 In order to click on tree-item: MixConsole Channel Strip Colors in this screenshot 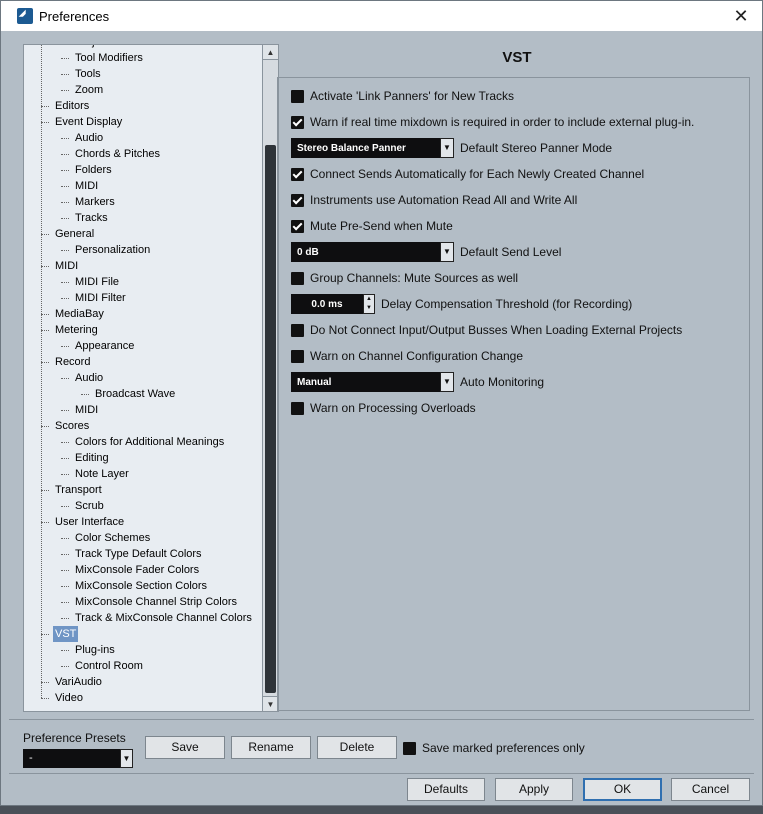, I will do `click(143, 602)`.